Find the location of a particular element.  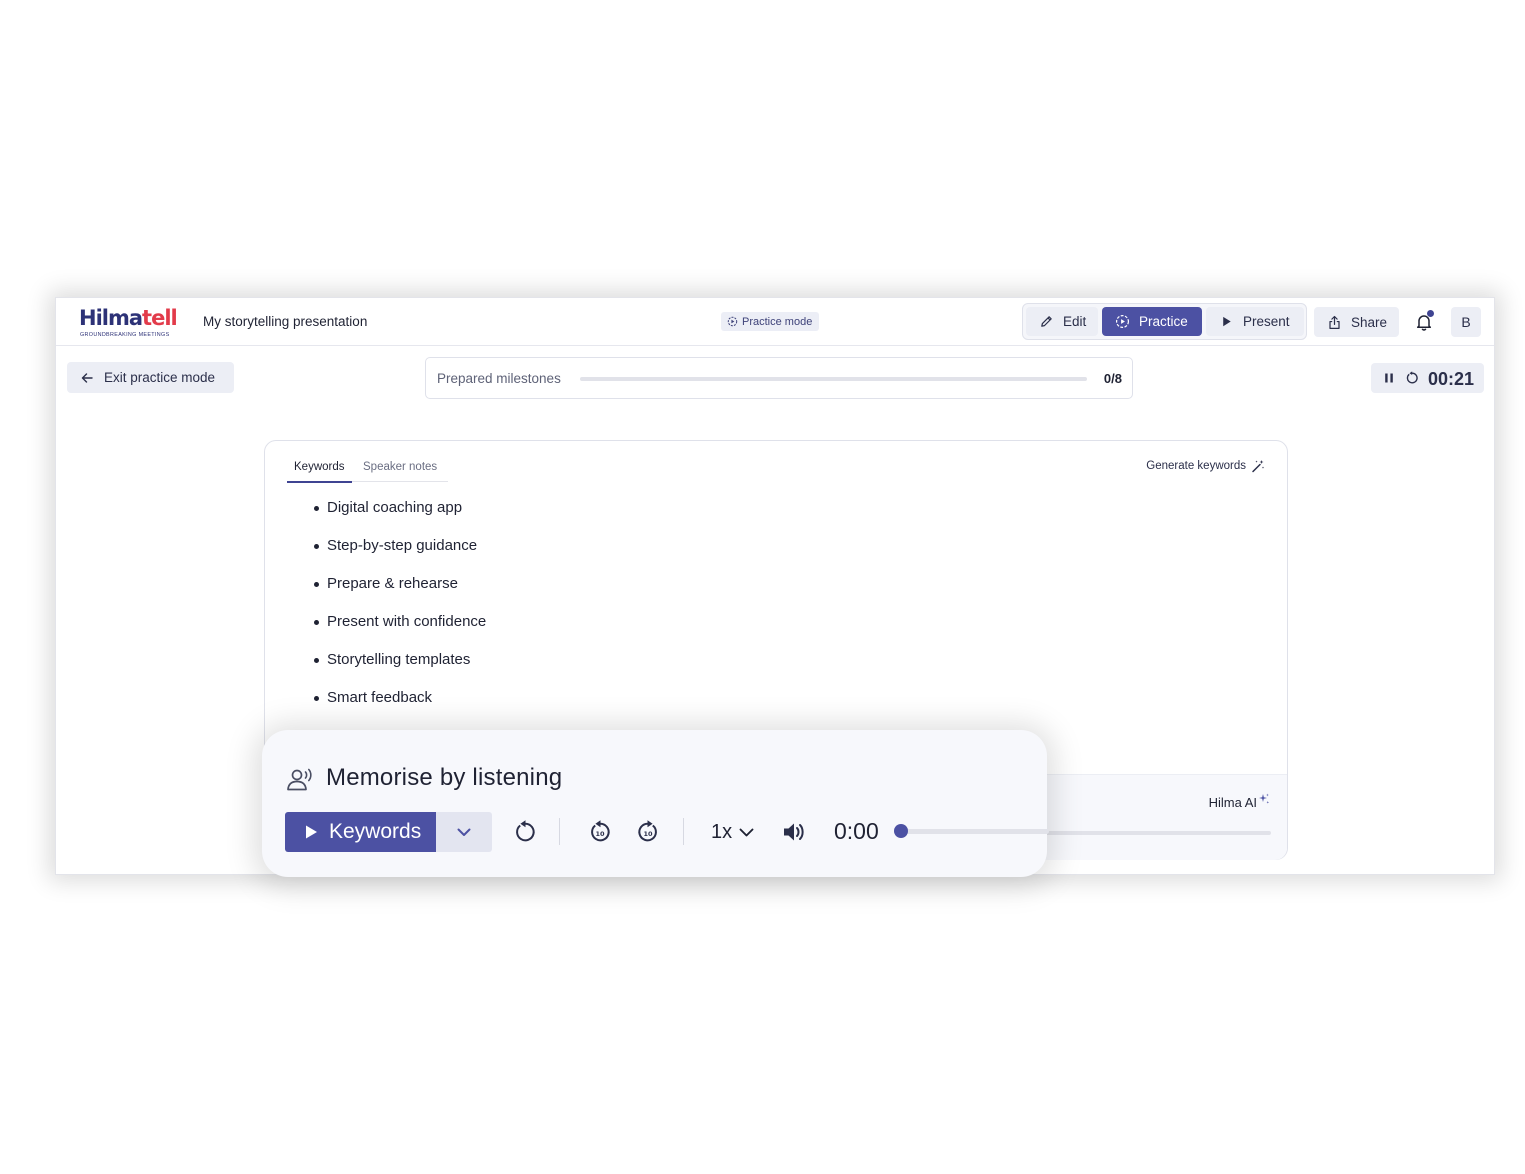

hilmatell-logo: Hilmatell GROUNDBREAKING MEETINGS is located at coordinates (130, 322).